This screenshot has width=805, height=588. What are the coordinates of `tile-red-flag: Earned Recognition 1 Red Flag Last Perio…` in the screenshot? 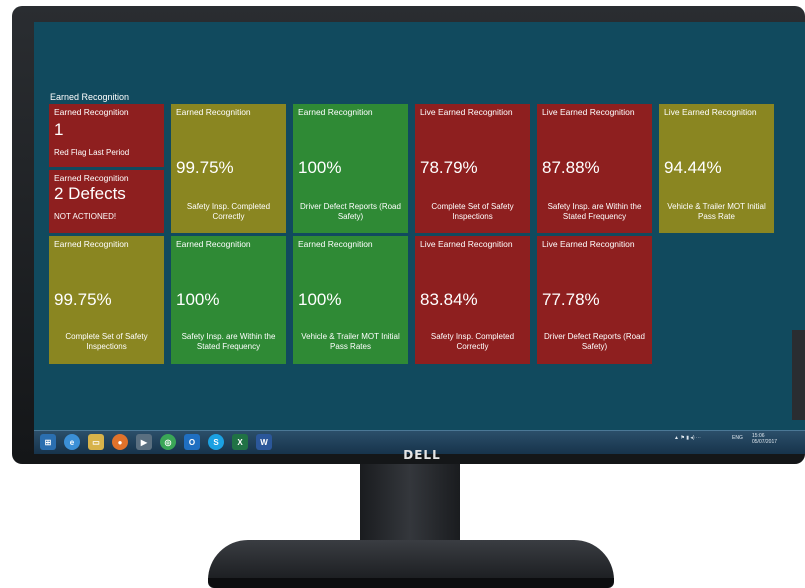 It's located at (106, 135).